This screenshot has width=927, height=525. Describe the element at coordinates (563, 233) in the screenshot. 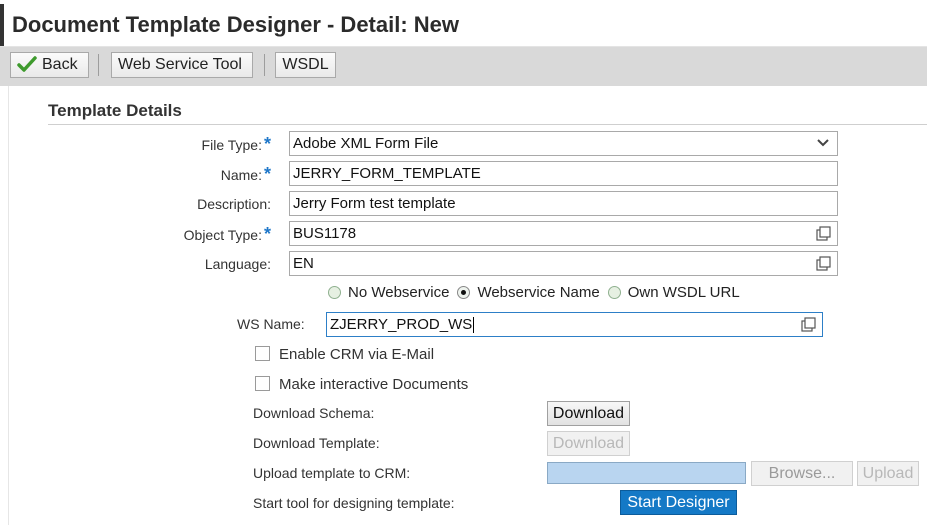

I see `object-type-input: BUS1178` at that location.